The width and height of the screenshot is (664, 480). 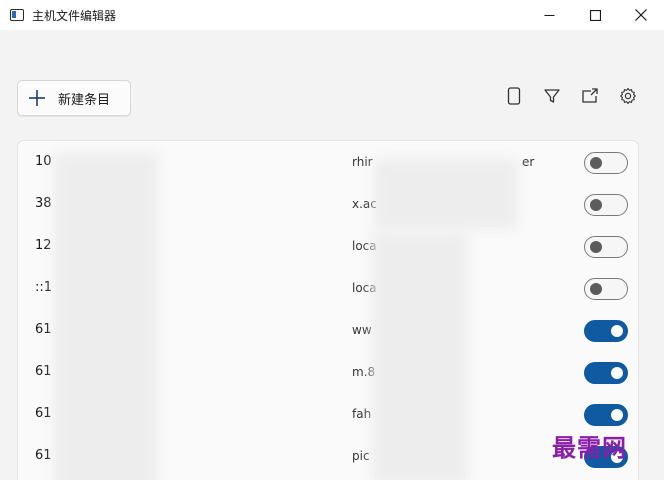 I want to click on entry-hostname: ww, so click(x=362, y=330).